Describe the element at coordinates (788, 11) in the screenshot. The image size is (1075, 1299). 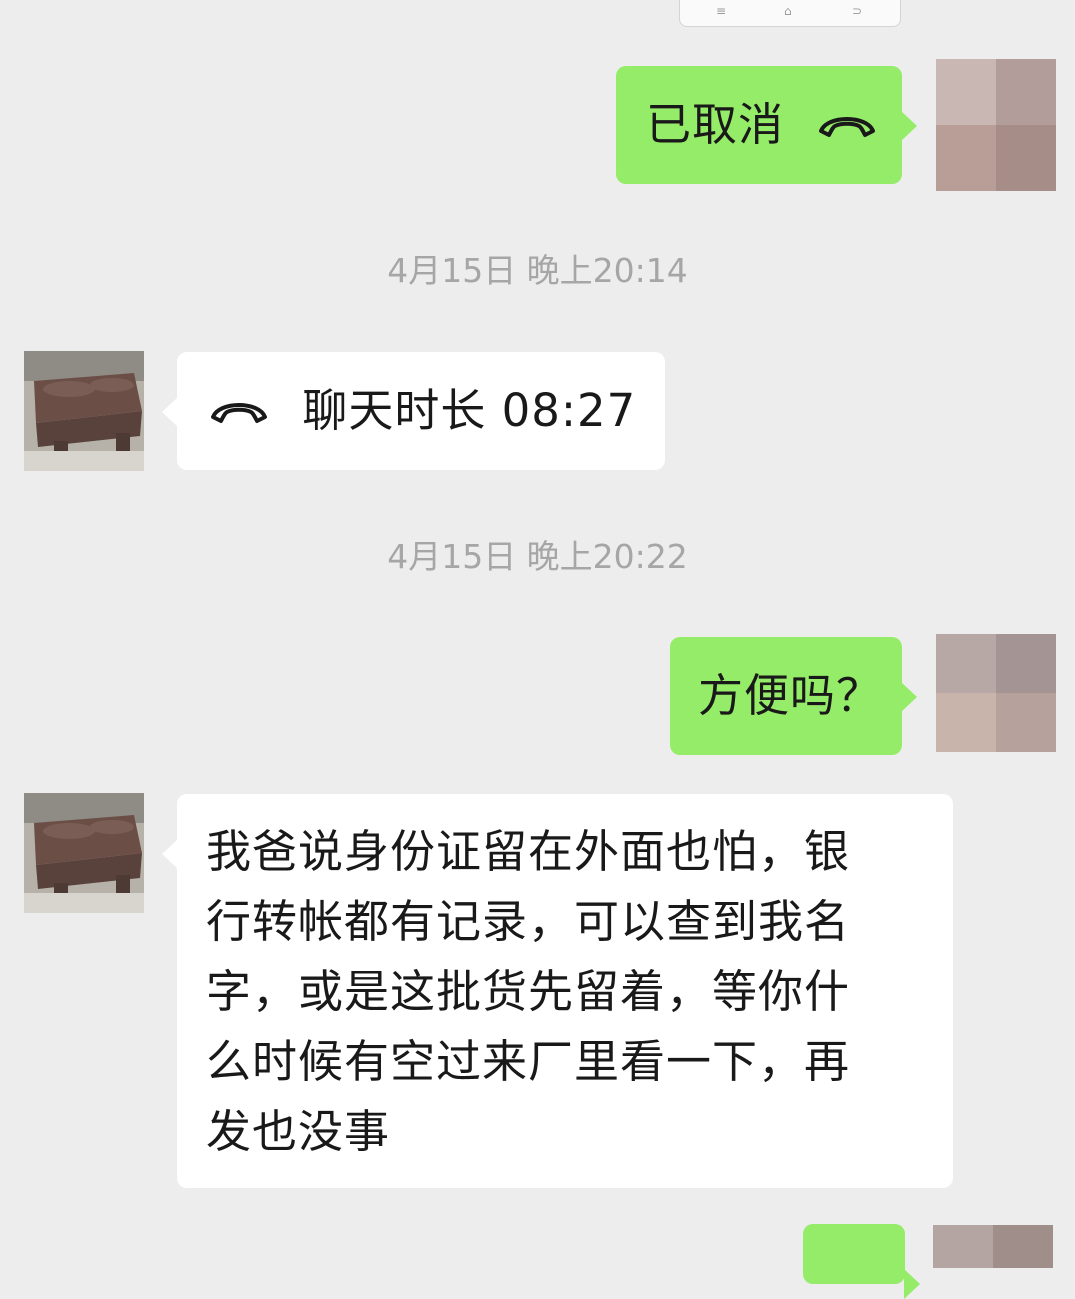
I see `home-icon: ⌂` at that location.